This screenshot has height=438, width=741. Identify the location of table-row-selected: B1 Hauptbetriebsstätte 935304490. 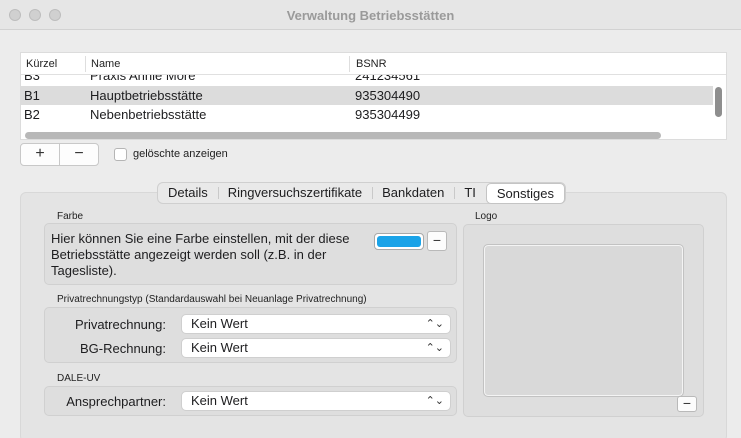
(367, 95).